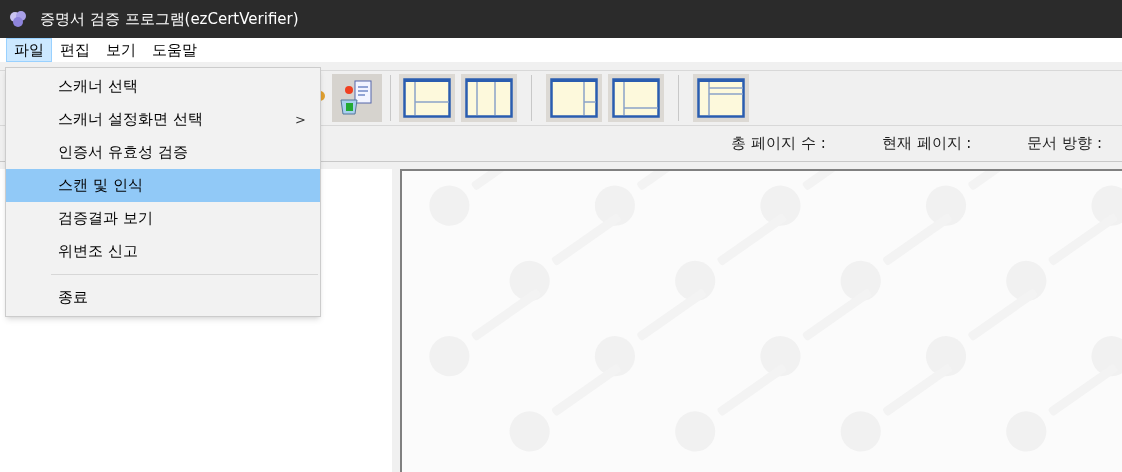 This screenshot has width=1122, height=472. What do you see at coordinates (1064, 144) in the screenshot?
I see `info-label: 문서 방향 :` at bounding box center [1064, 144].